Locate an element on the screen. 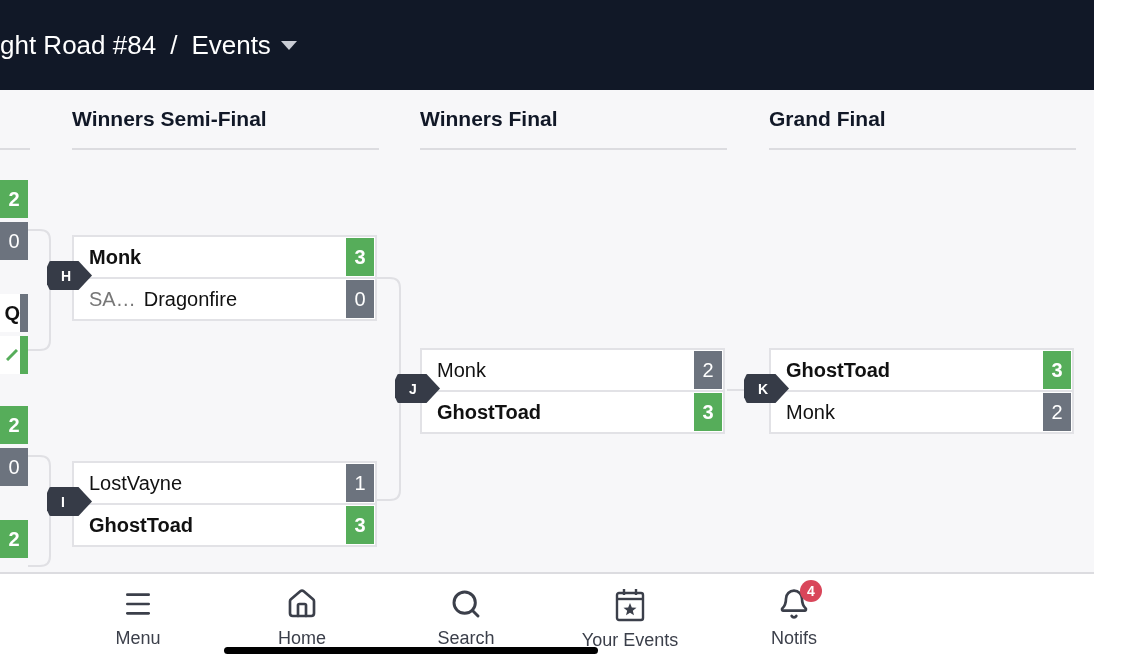 The width and height of the screenshot is (1125, 660). nav-label: Notifs is located at coordinates (794, 638).